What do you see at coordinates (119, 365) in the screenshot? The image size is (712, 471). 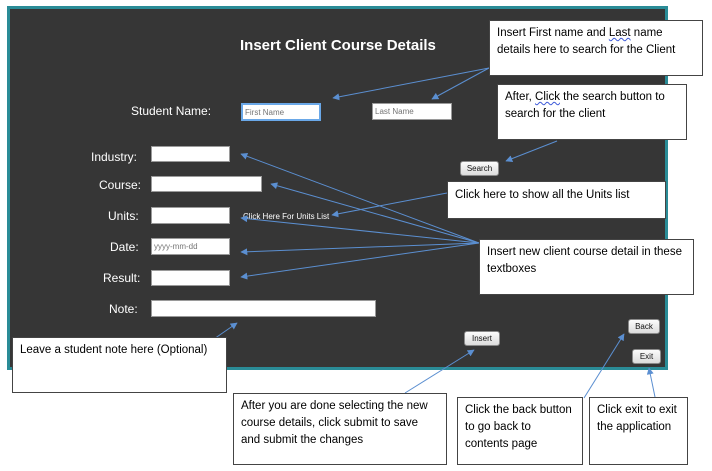 I see `student-note-annotation: Leave a student note here (Optional)` at bounding box center [119, 365].